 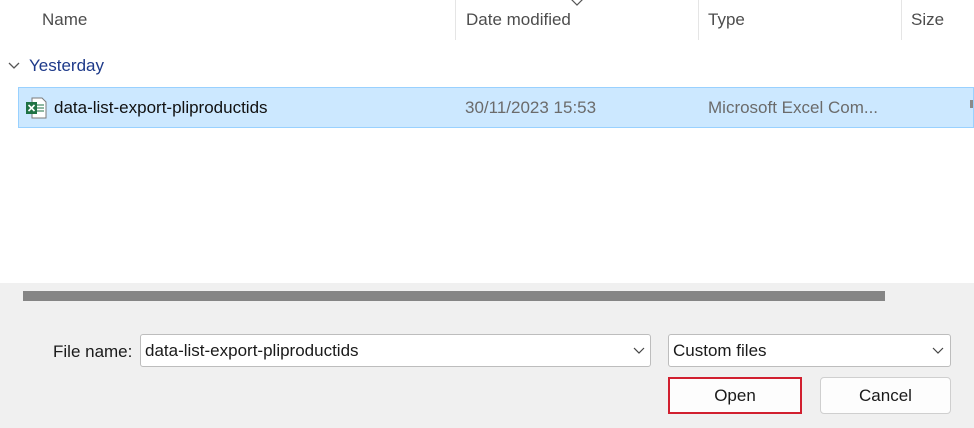 I want to click on column-header-name: Name, so click(x=64, y=20).